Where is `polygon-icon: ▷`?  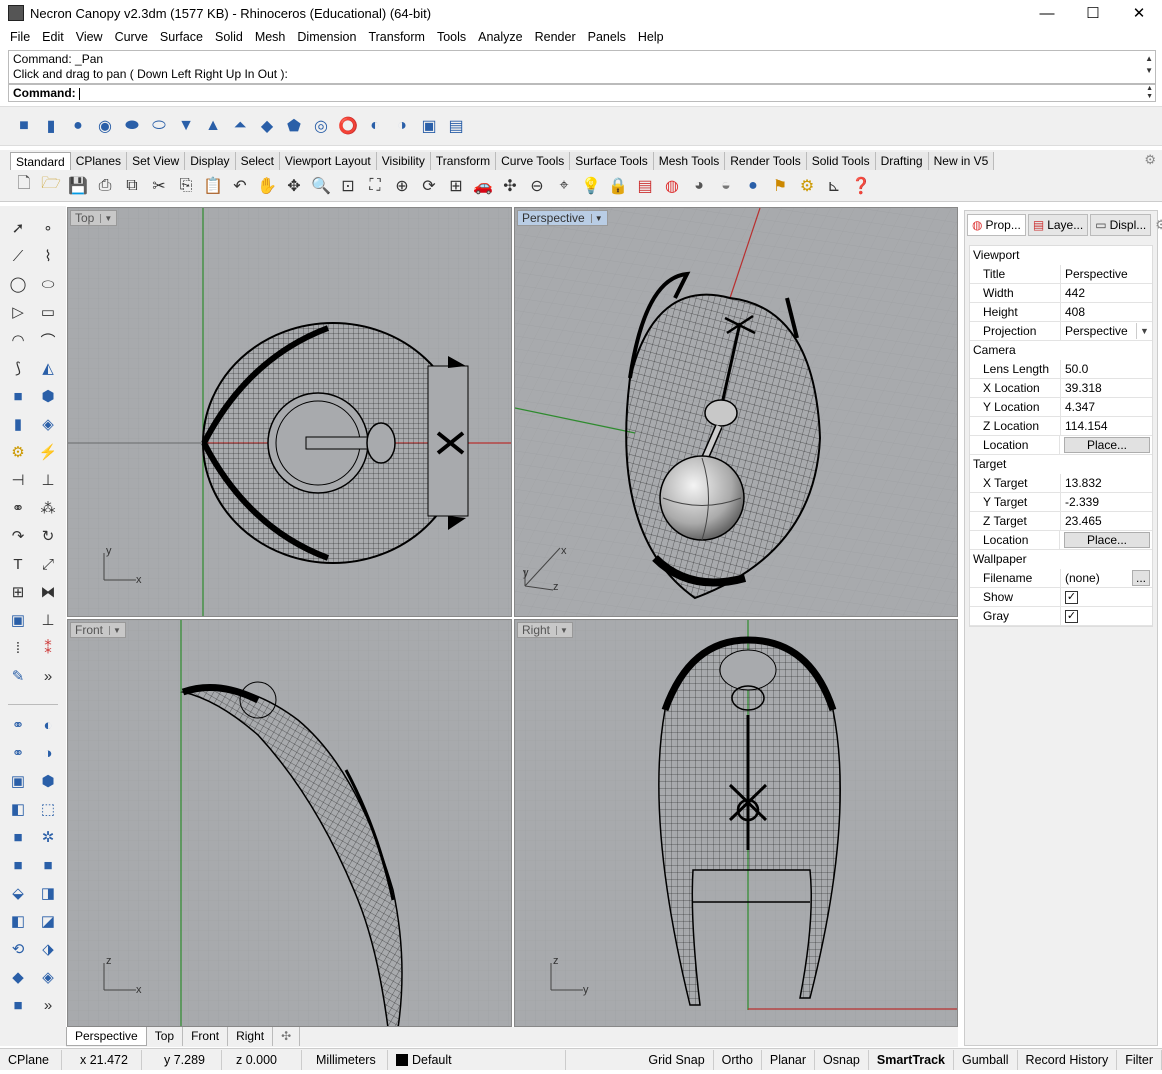 polygon-icon: ▷ is located at coordinates (18, 312).